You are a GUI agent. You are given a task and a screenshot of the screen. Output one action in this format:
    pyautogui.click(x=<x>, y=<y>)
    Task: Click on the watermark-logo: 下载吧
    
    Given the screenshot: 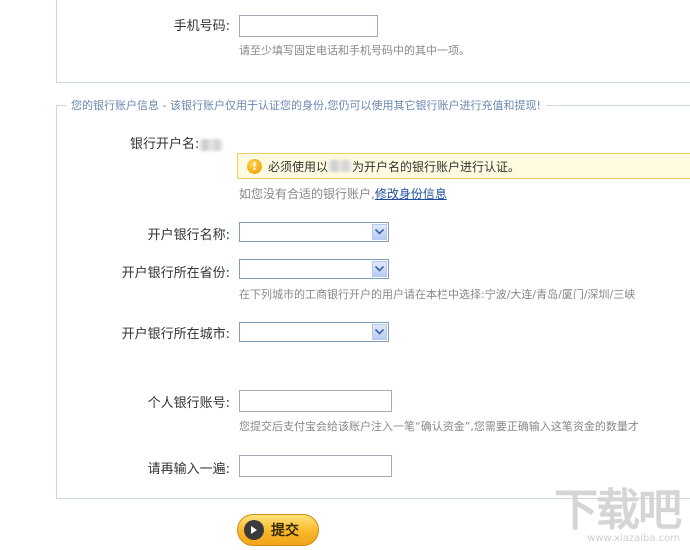 What is the action you would take?
    pyautogui.click(x=618, y=510)
    